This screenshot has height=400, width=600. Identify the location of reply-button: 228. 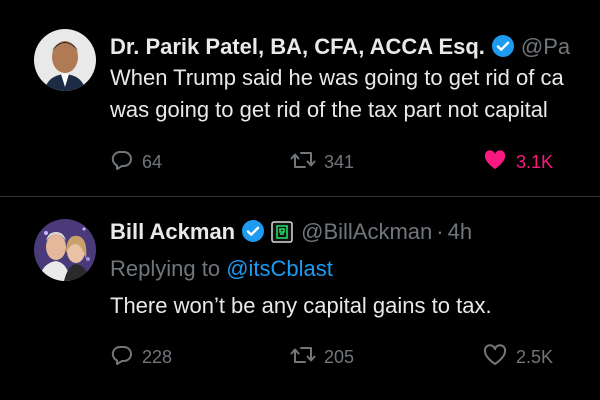
(141, 357).